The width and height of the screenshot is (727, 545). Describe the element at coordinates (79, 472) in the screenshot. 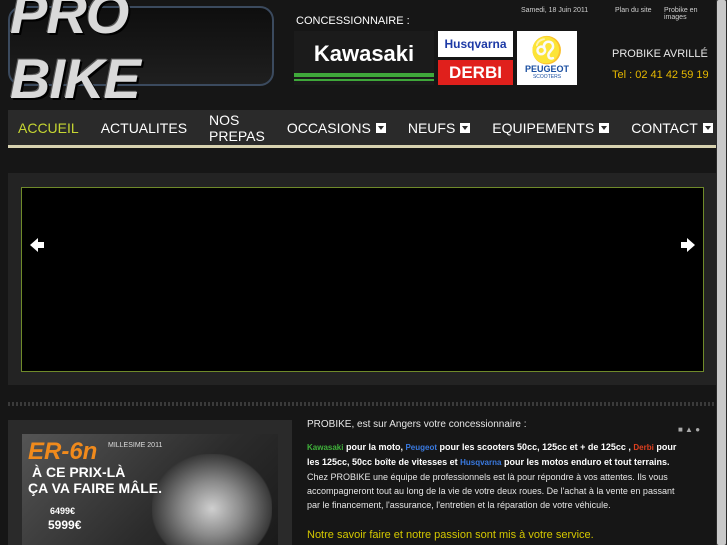

I see `promo-line-1: À CE PRIX-LÀ` at that location.